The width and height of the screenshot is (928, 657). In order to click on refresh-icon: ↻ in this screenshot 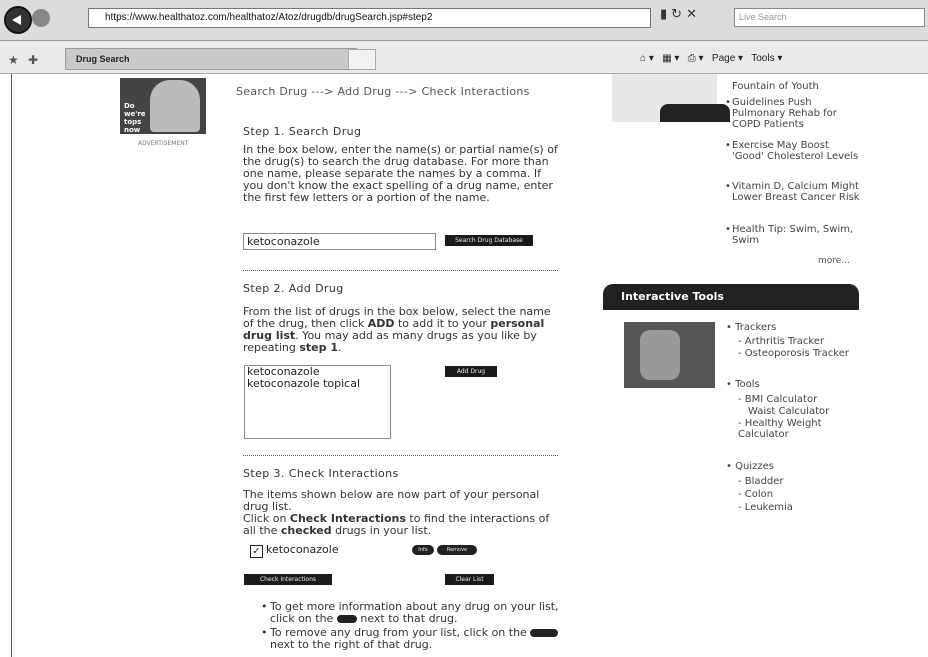, I will do `click(678, 14)`.